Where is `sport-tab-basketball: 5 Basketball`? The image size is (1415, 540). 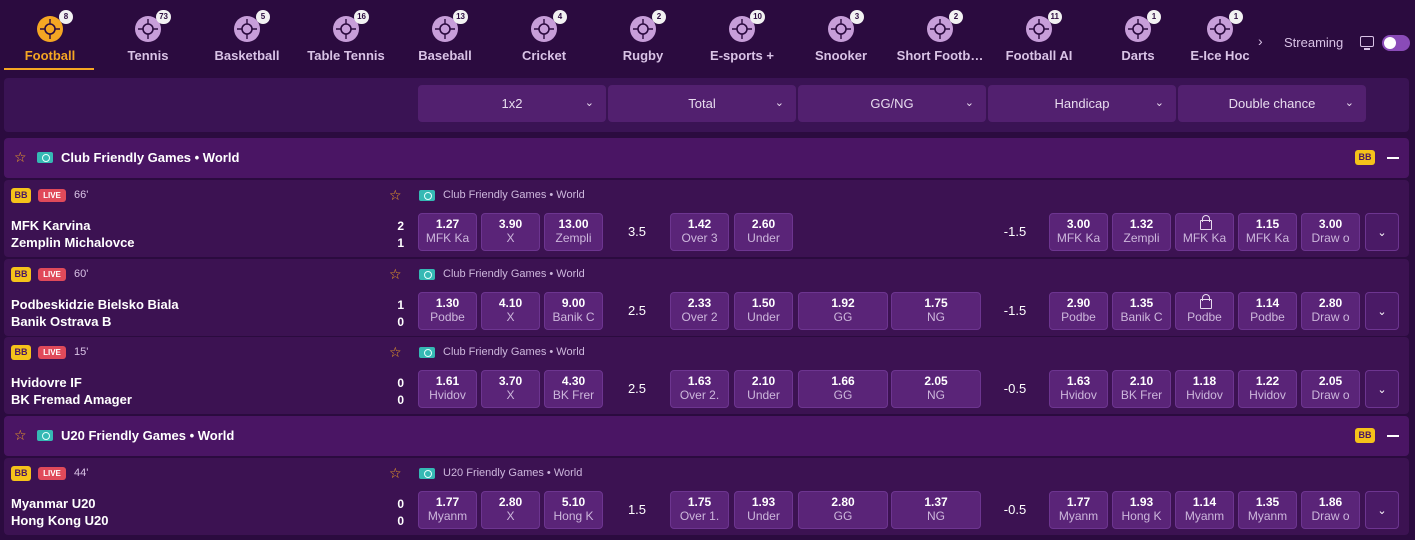
sport-tab-basketball: 5 Basketball is located at coordinates (247, 36).